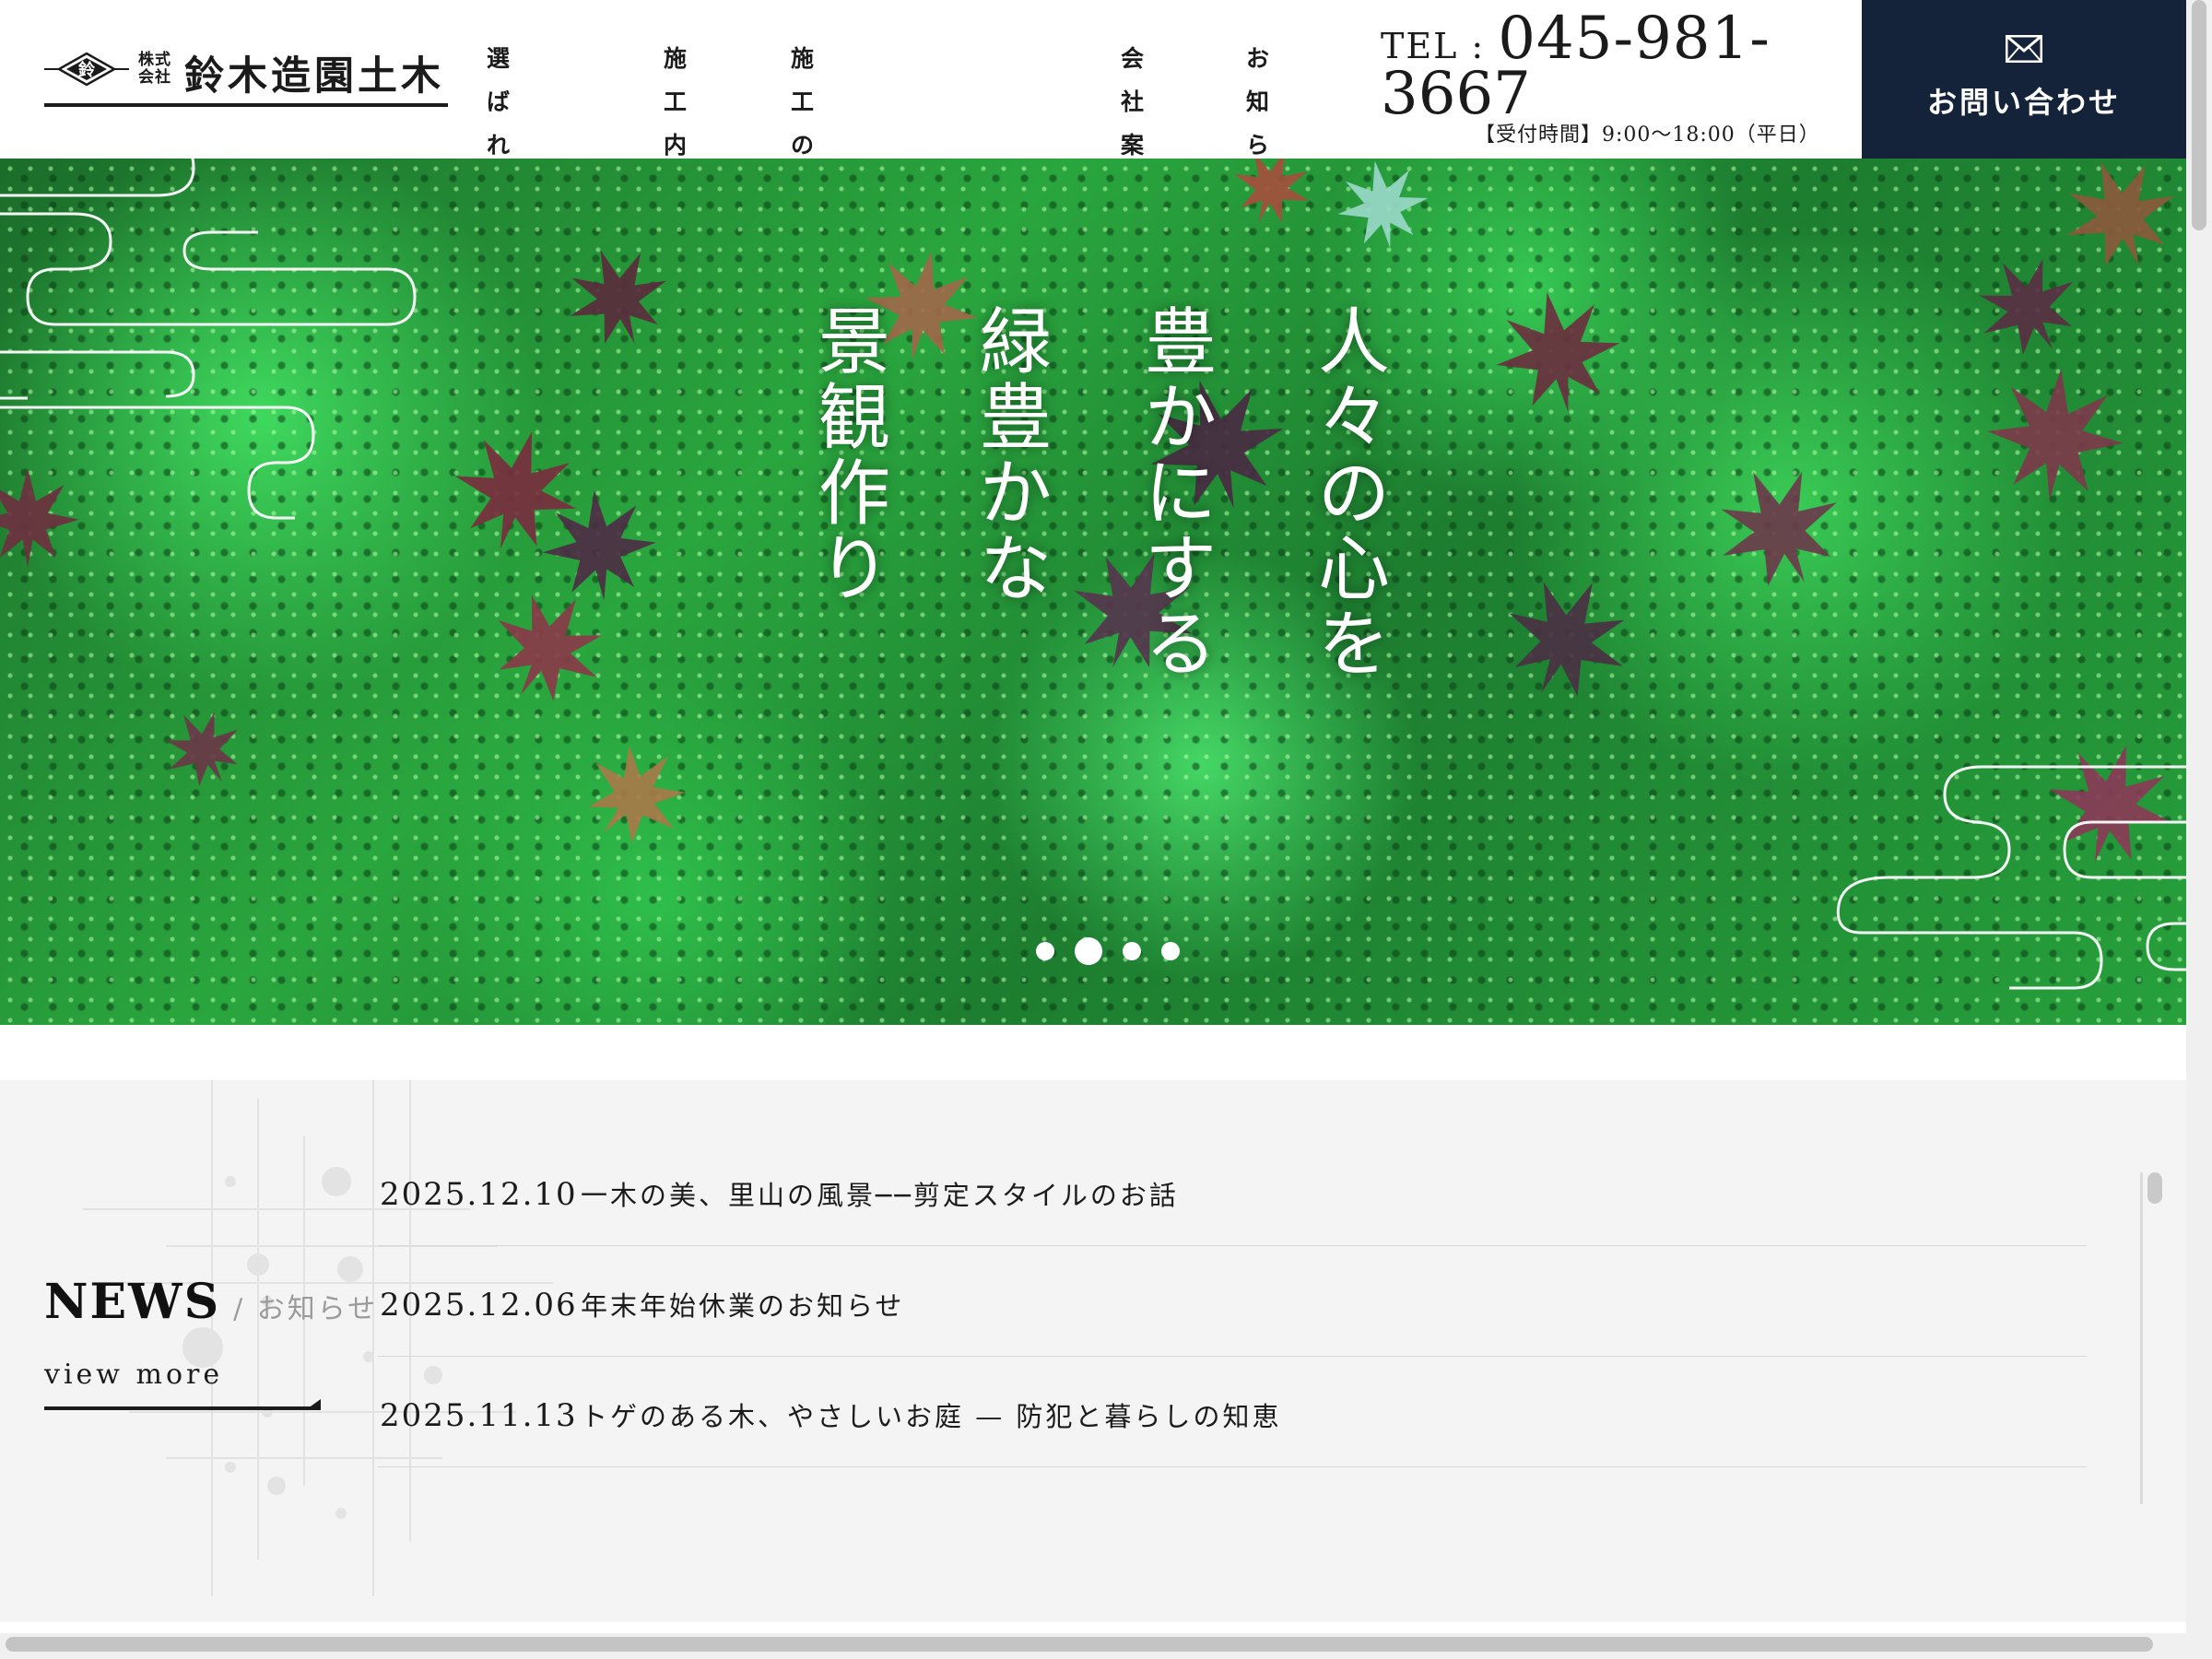 This screenshot has width=2212, height=1659. Describe the element at coordinates (1232, 1190) in the screenshot. I see `news-item: 2025.12.10 一木の美、里山の風景──剪定スタイルのお話` at that location.